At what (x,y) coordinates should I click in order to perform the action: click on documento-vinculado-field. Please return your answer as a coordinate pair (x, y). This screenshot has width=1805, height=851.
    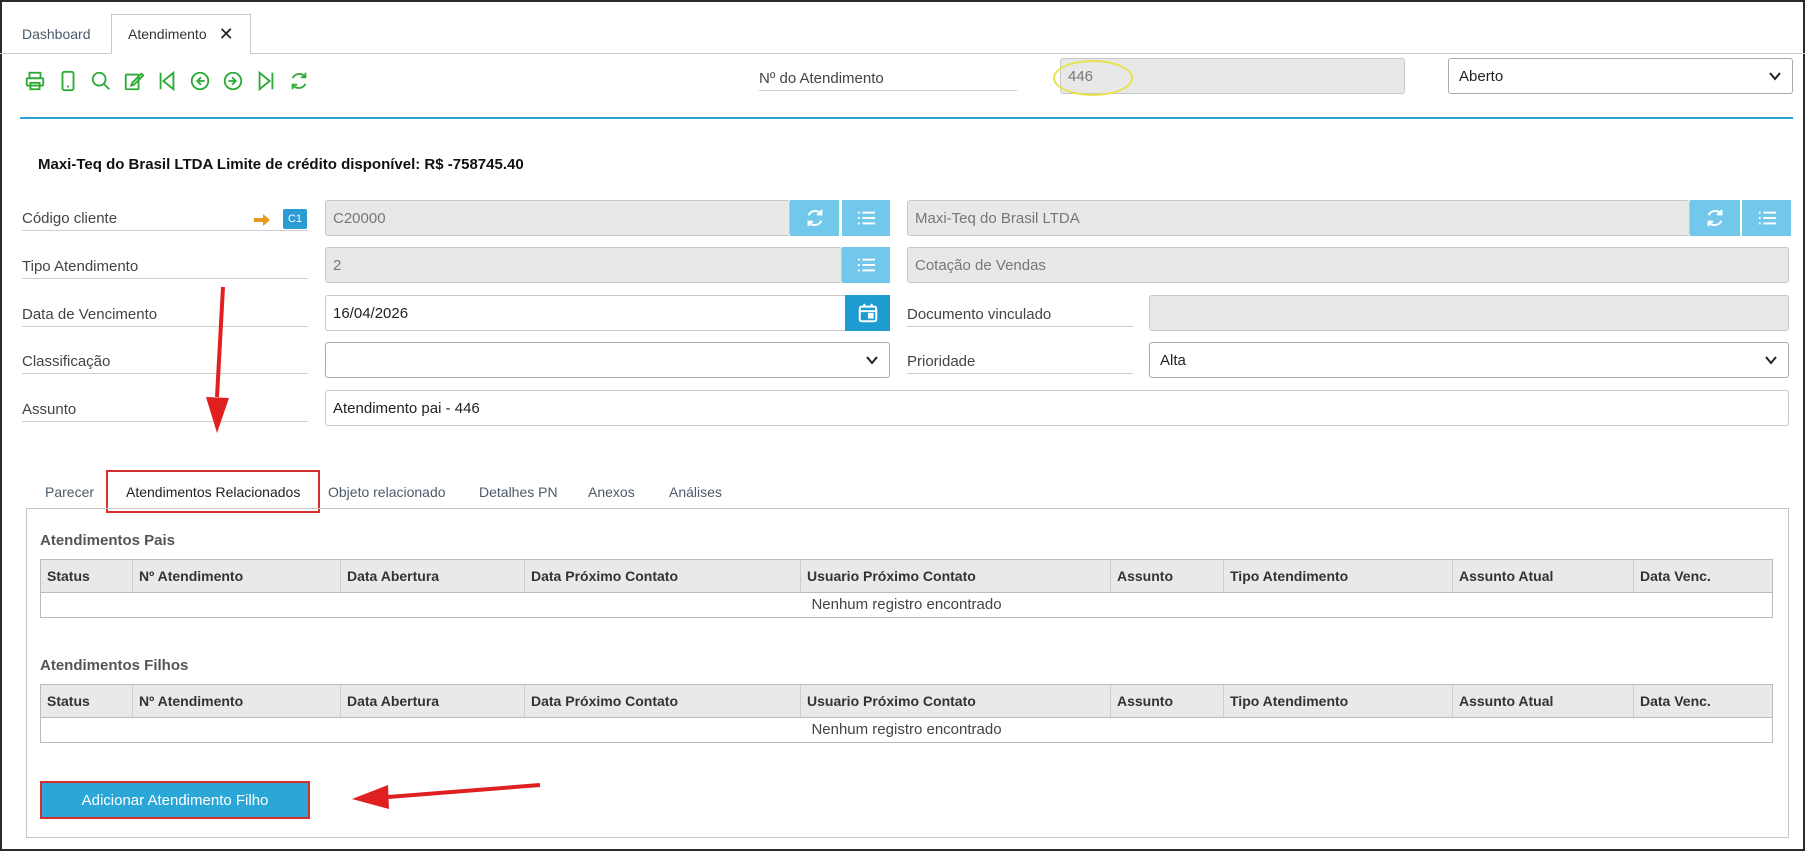
    Looking at the image, I should click on (1469, 313).